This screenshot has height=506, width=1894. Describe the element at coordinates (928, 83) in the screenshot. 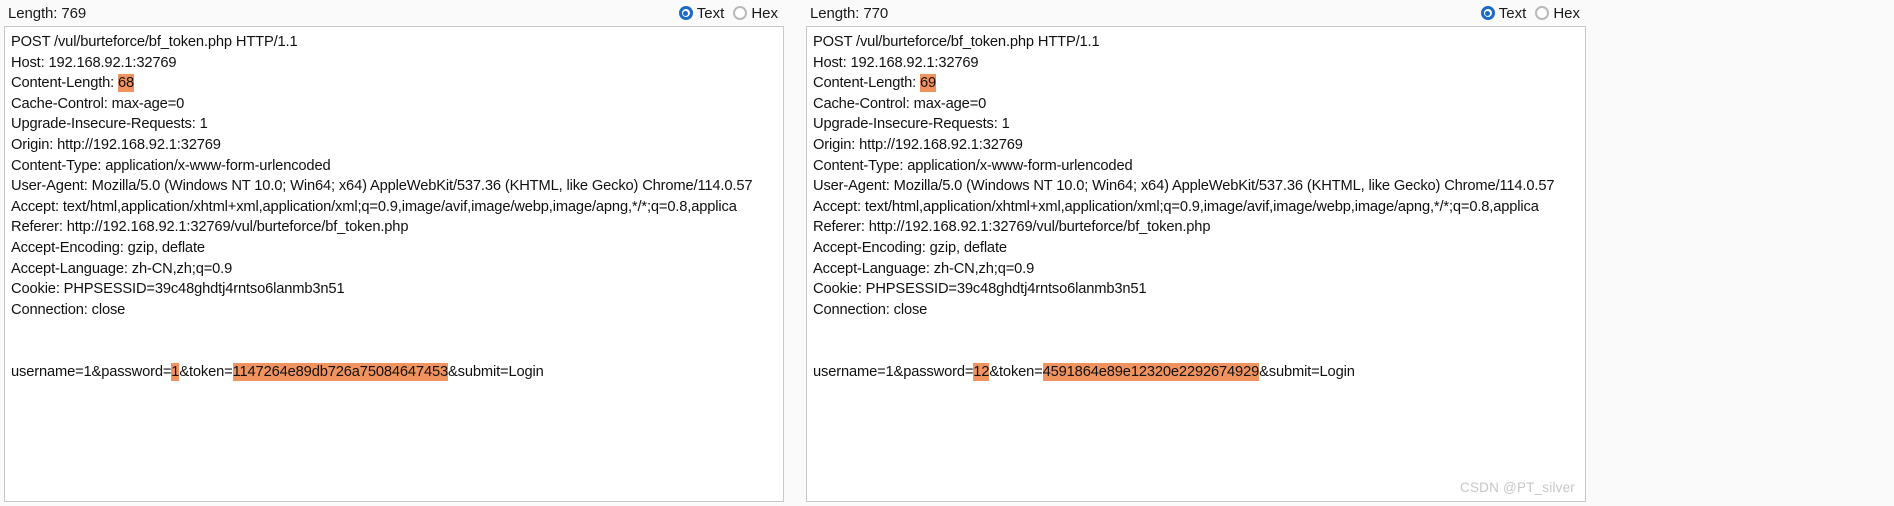

I see `highlighted-diff-text: 69` at that location.